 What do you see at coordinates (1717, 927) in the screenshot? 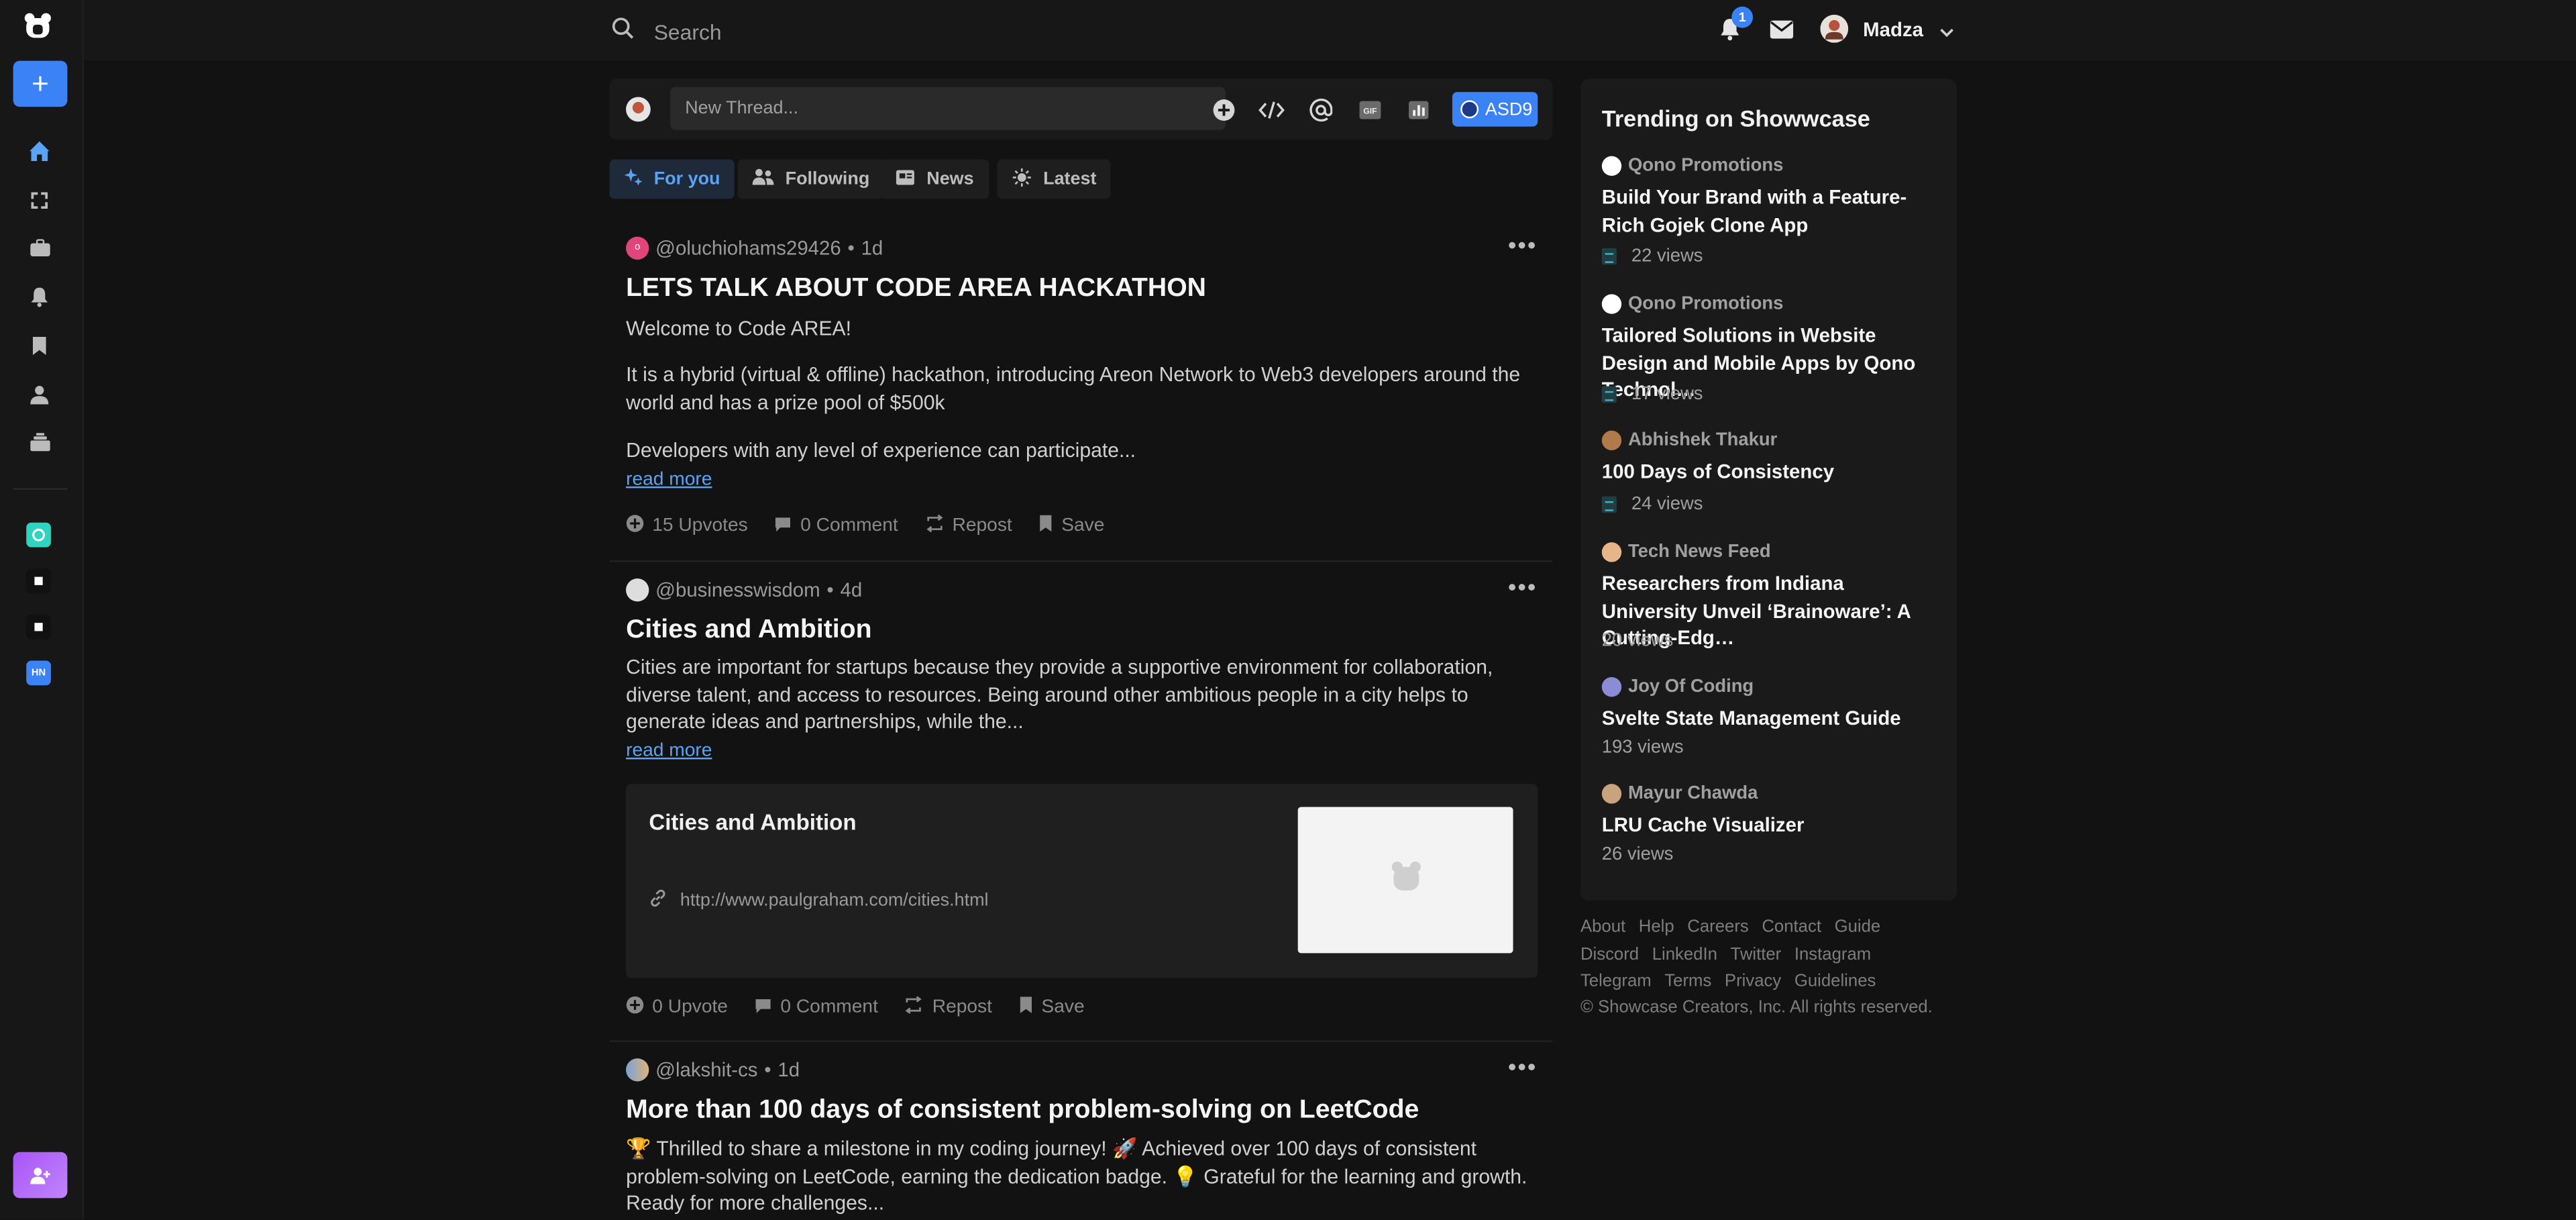
I see `footer-link-careers: Careers` at bounding box center [1717, 927].